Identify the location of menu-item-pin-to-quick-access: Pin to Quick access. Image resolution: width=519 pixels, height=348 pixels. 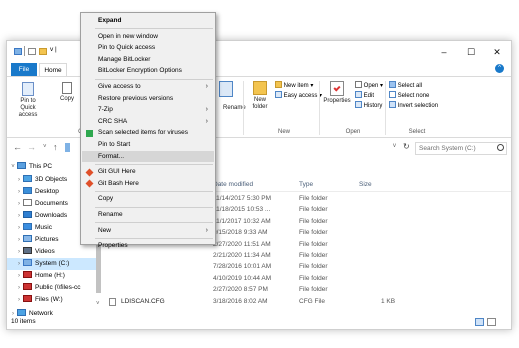
(148, 48).